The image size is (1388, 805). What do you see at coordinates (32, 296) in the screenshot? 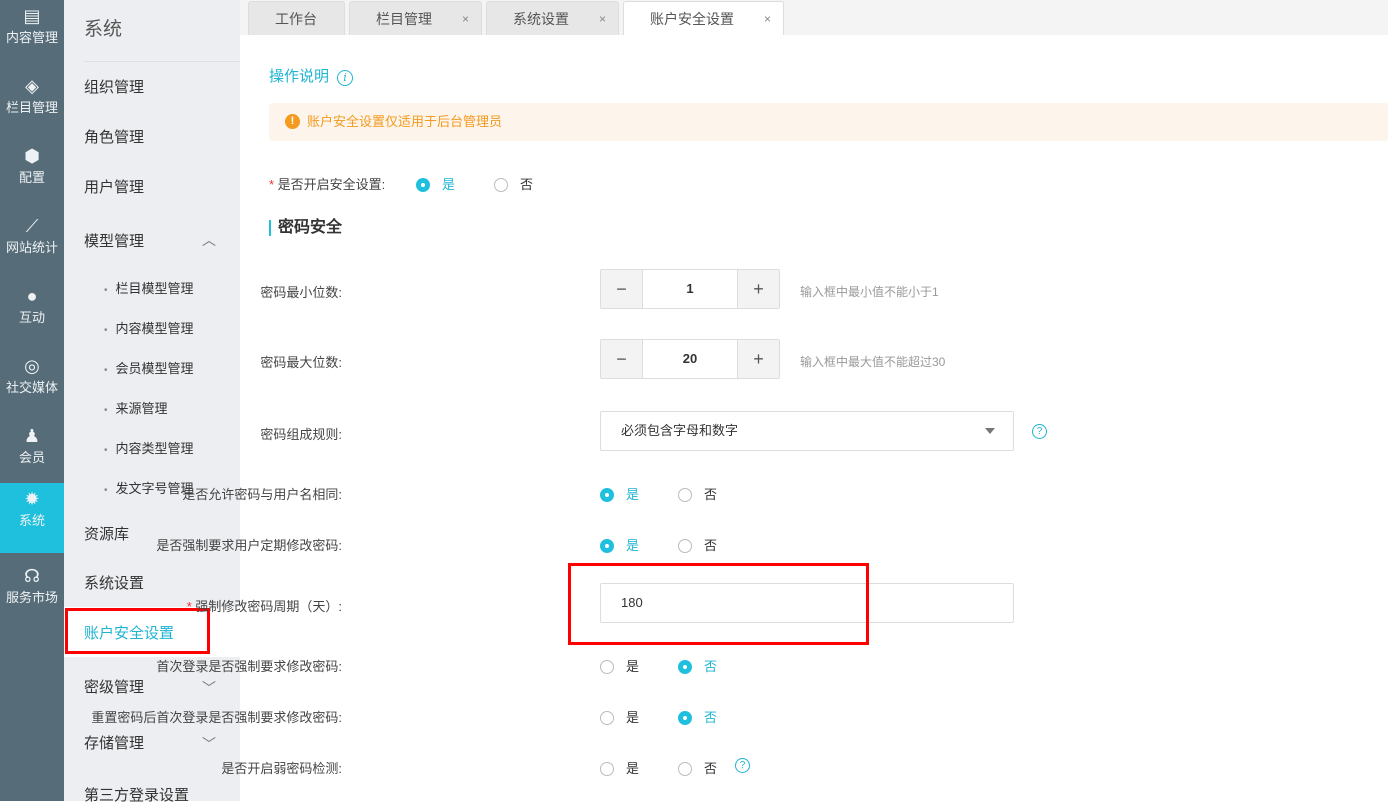
I see `chat-icon: ●` at bounding box center [32, 296].